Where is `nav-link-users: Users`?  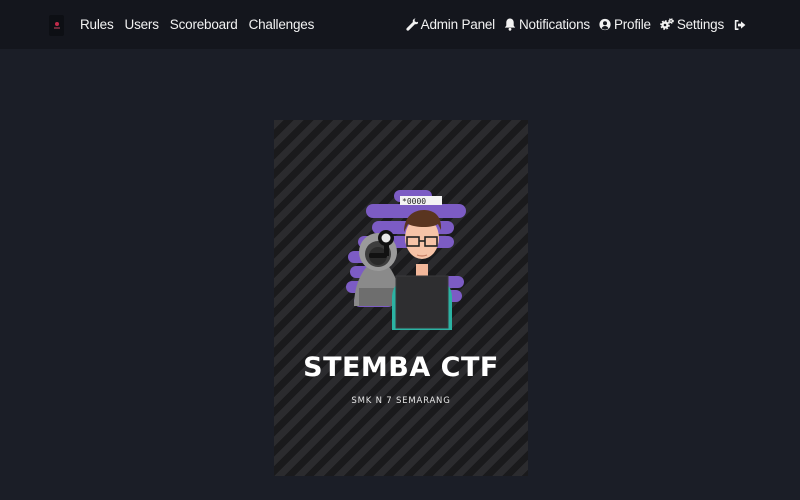 nav-link-users: Users is located at coordinates (142, 24).